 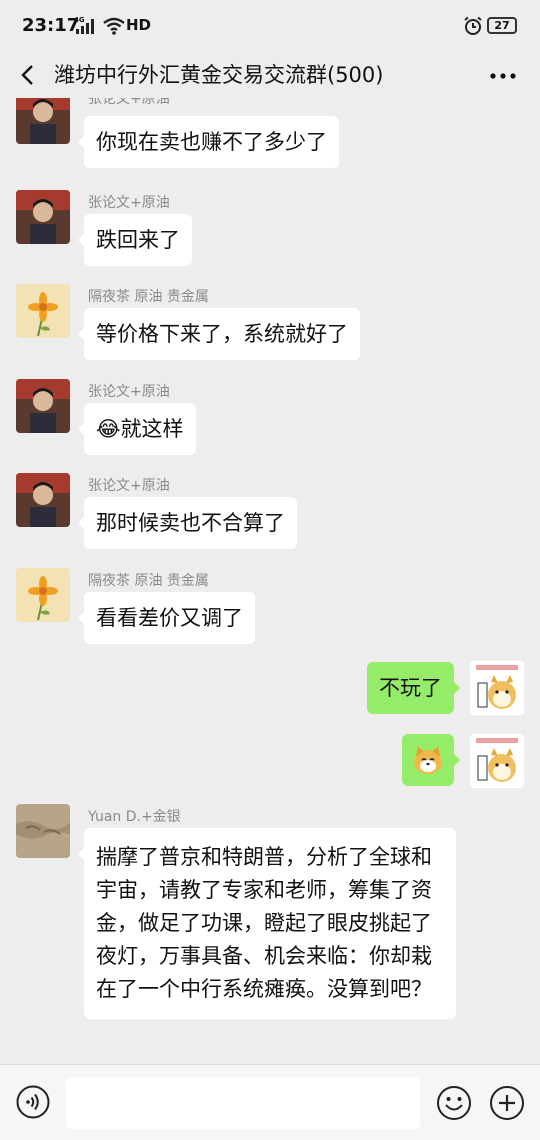 I want to click on message-bubble: 看看差价又调了, so click(x=166, y=618).